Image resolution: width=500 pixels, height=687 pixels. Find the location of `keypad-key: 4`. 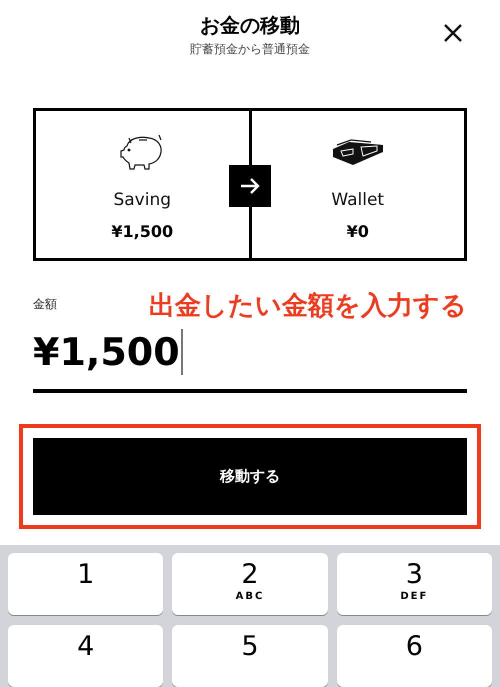

keypad-key: 4 is located at coordinates (86, 655).